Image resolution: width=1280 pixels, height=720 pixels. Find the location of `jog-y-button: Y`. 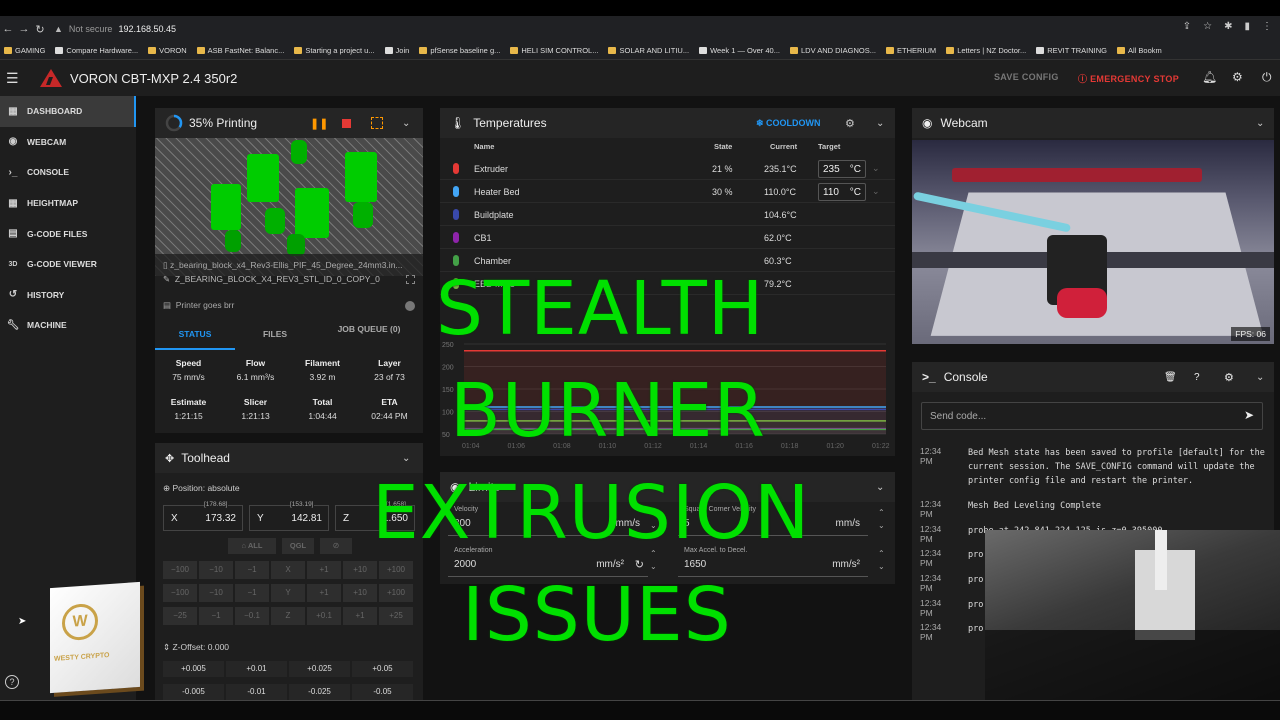

jog-y-button: Y is located at coordinates (288, 593).